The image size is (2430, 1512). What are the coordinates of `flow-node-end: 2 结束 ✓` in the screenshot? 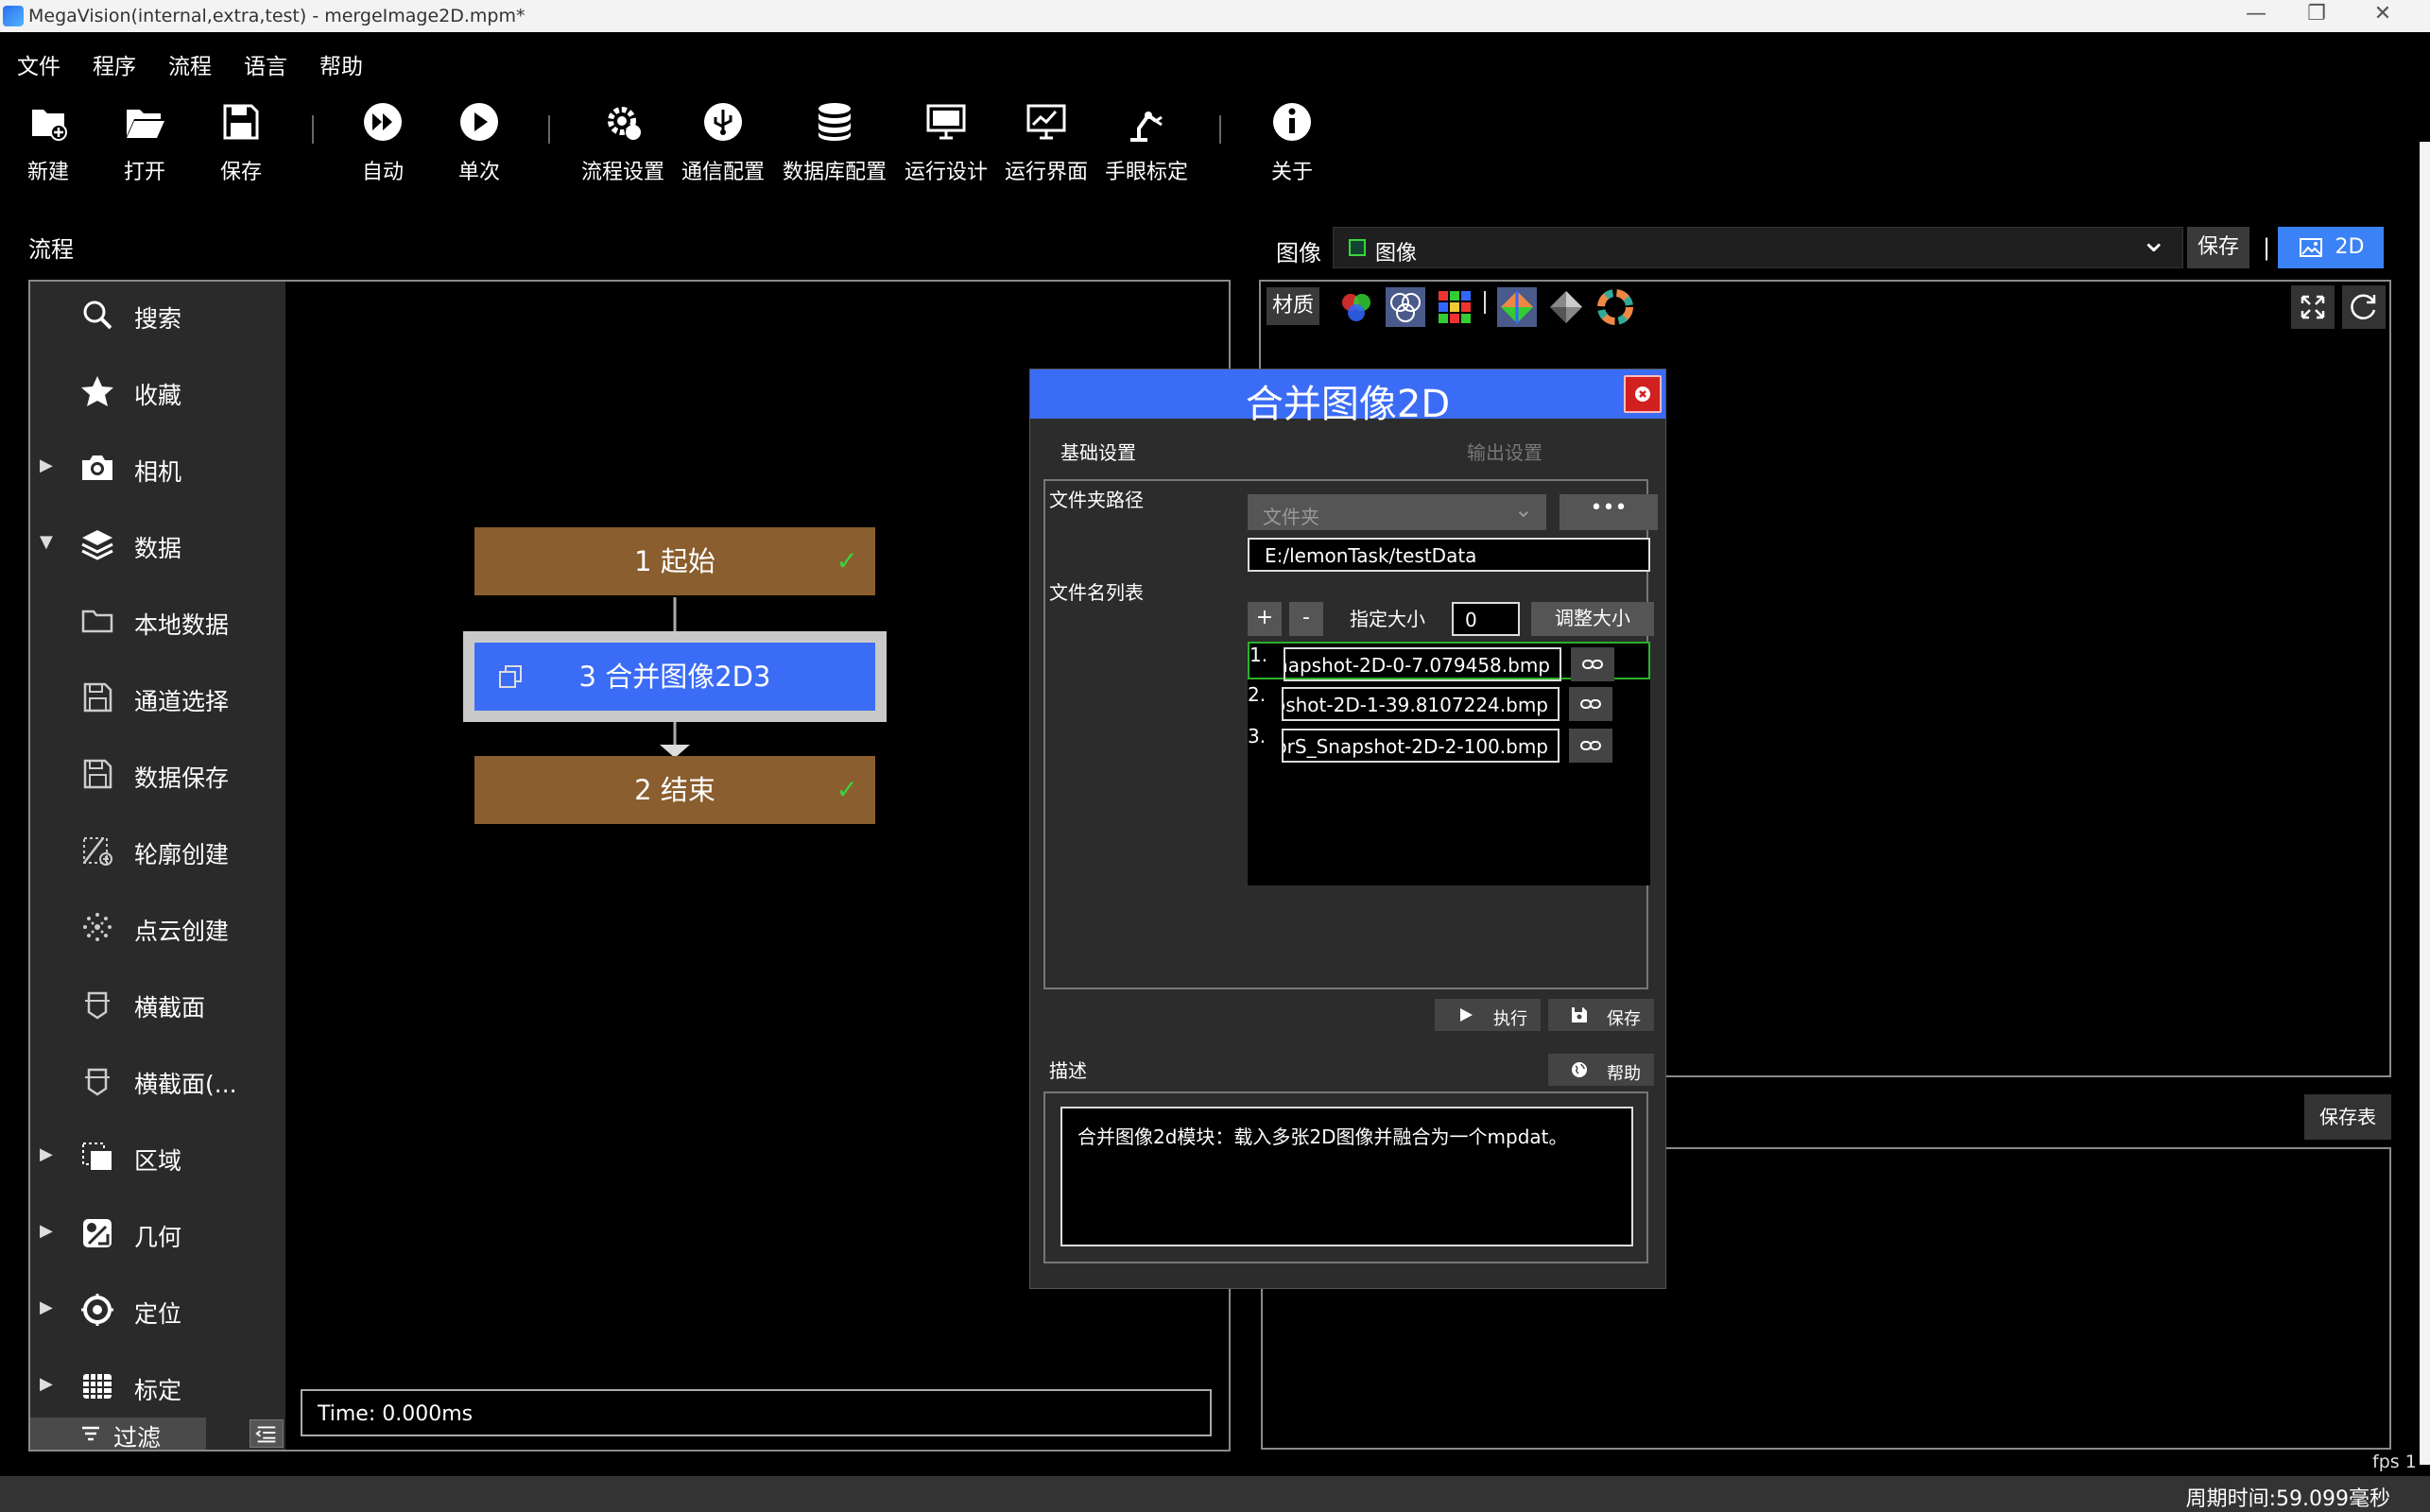 It's located at (674, 790).